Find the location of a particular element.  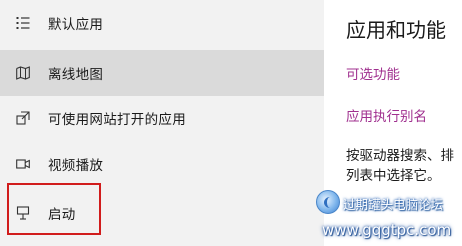

watermark: 过期罐头电脑论坛 www.gqgtpc.com is located at coordinates (389, 217).